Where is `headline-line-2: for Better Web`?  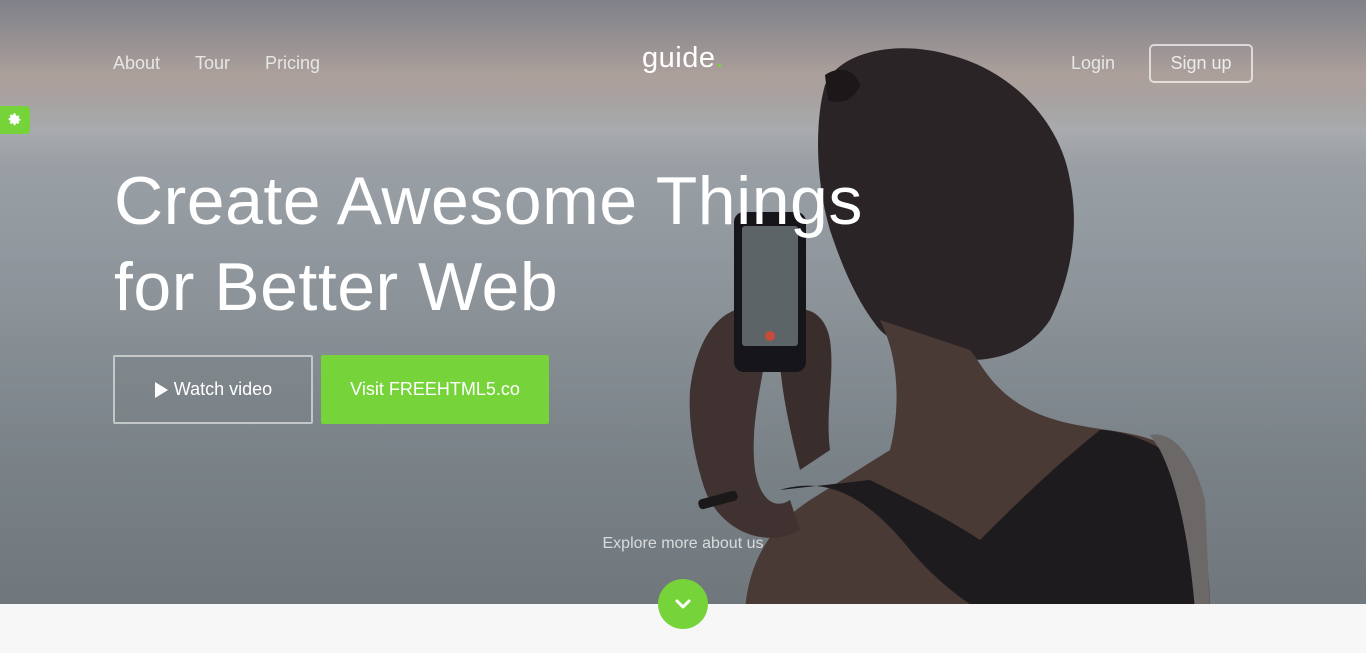
headline-line-2: for Better Web is located at coordinates (336, 287).